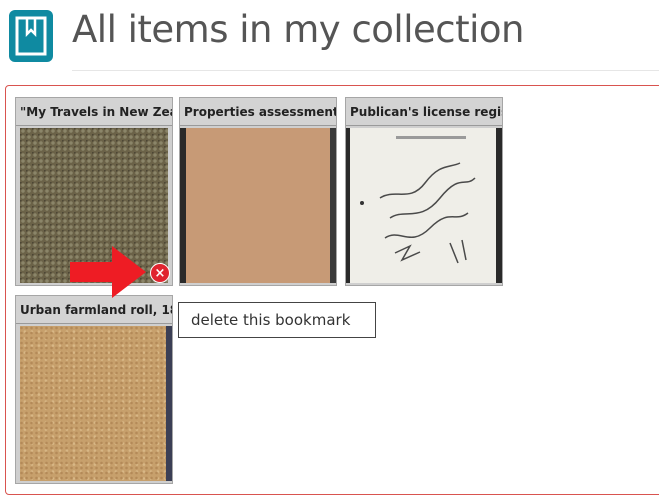 The width and height of the screenshot is (659, 495). I want to click on item-title: Properties assessment, so click(258, 112).